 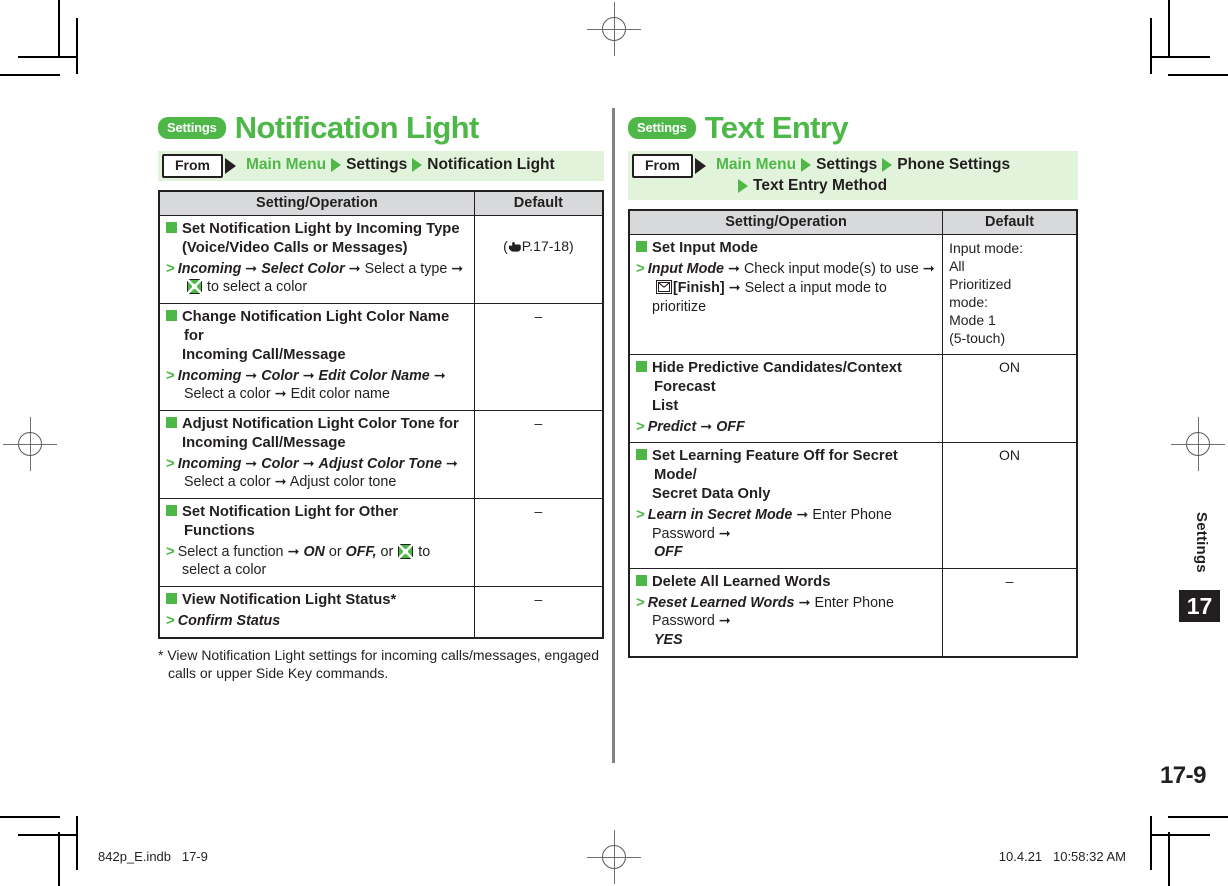 What do you see at coordinates (1199, 606) in the screenshot?
I see `chapter-number-tab: 17` at bounding box center [1199, 606].